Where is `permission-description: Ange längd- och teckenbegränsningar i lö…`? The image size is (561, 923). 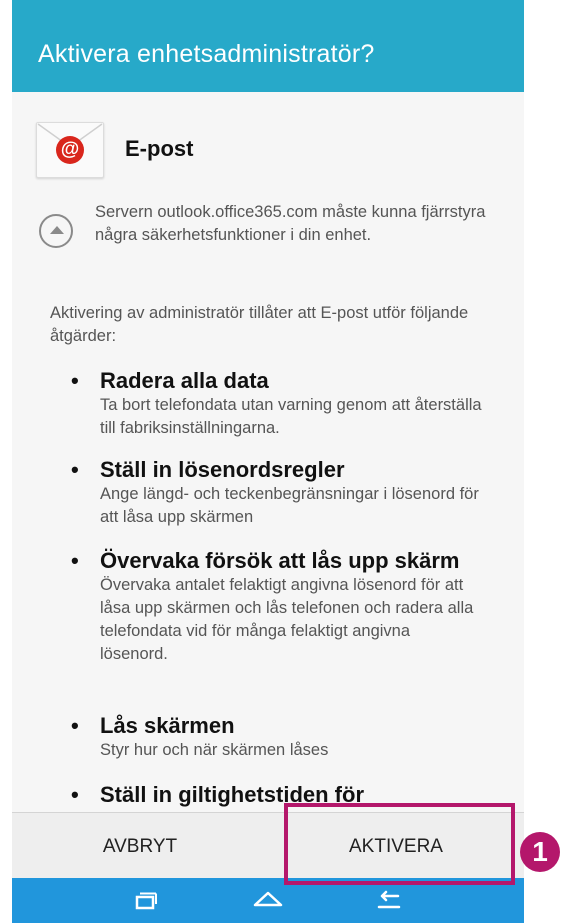 permission-description: Ange längd- och teckenbegränsningar i lö… is located at coordinates (289, 505).